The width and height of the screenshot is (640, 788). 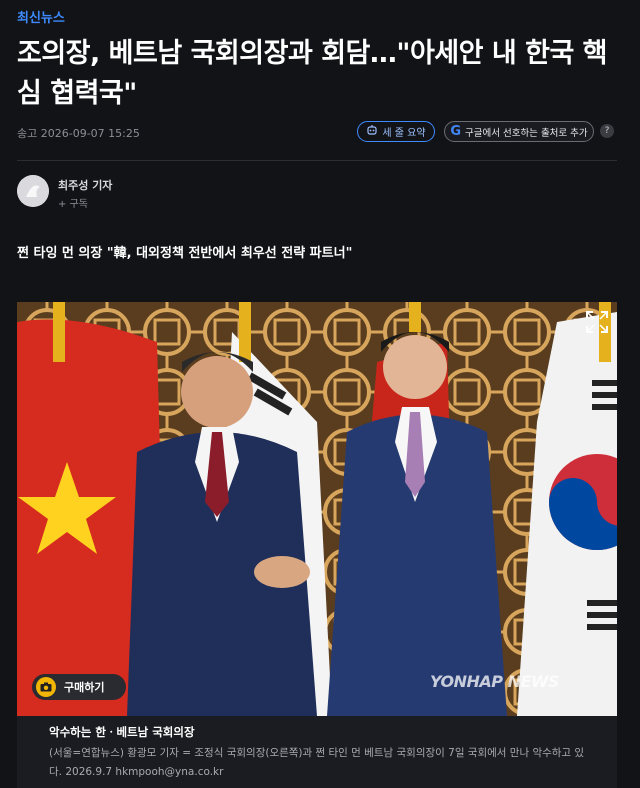 I want to click on reporter-avatar, so click(x=33, y=191).